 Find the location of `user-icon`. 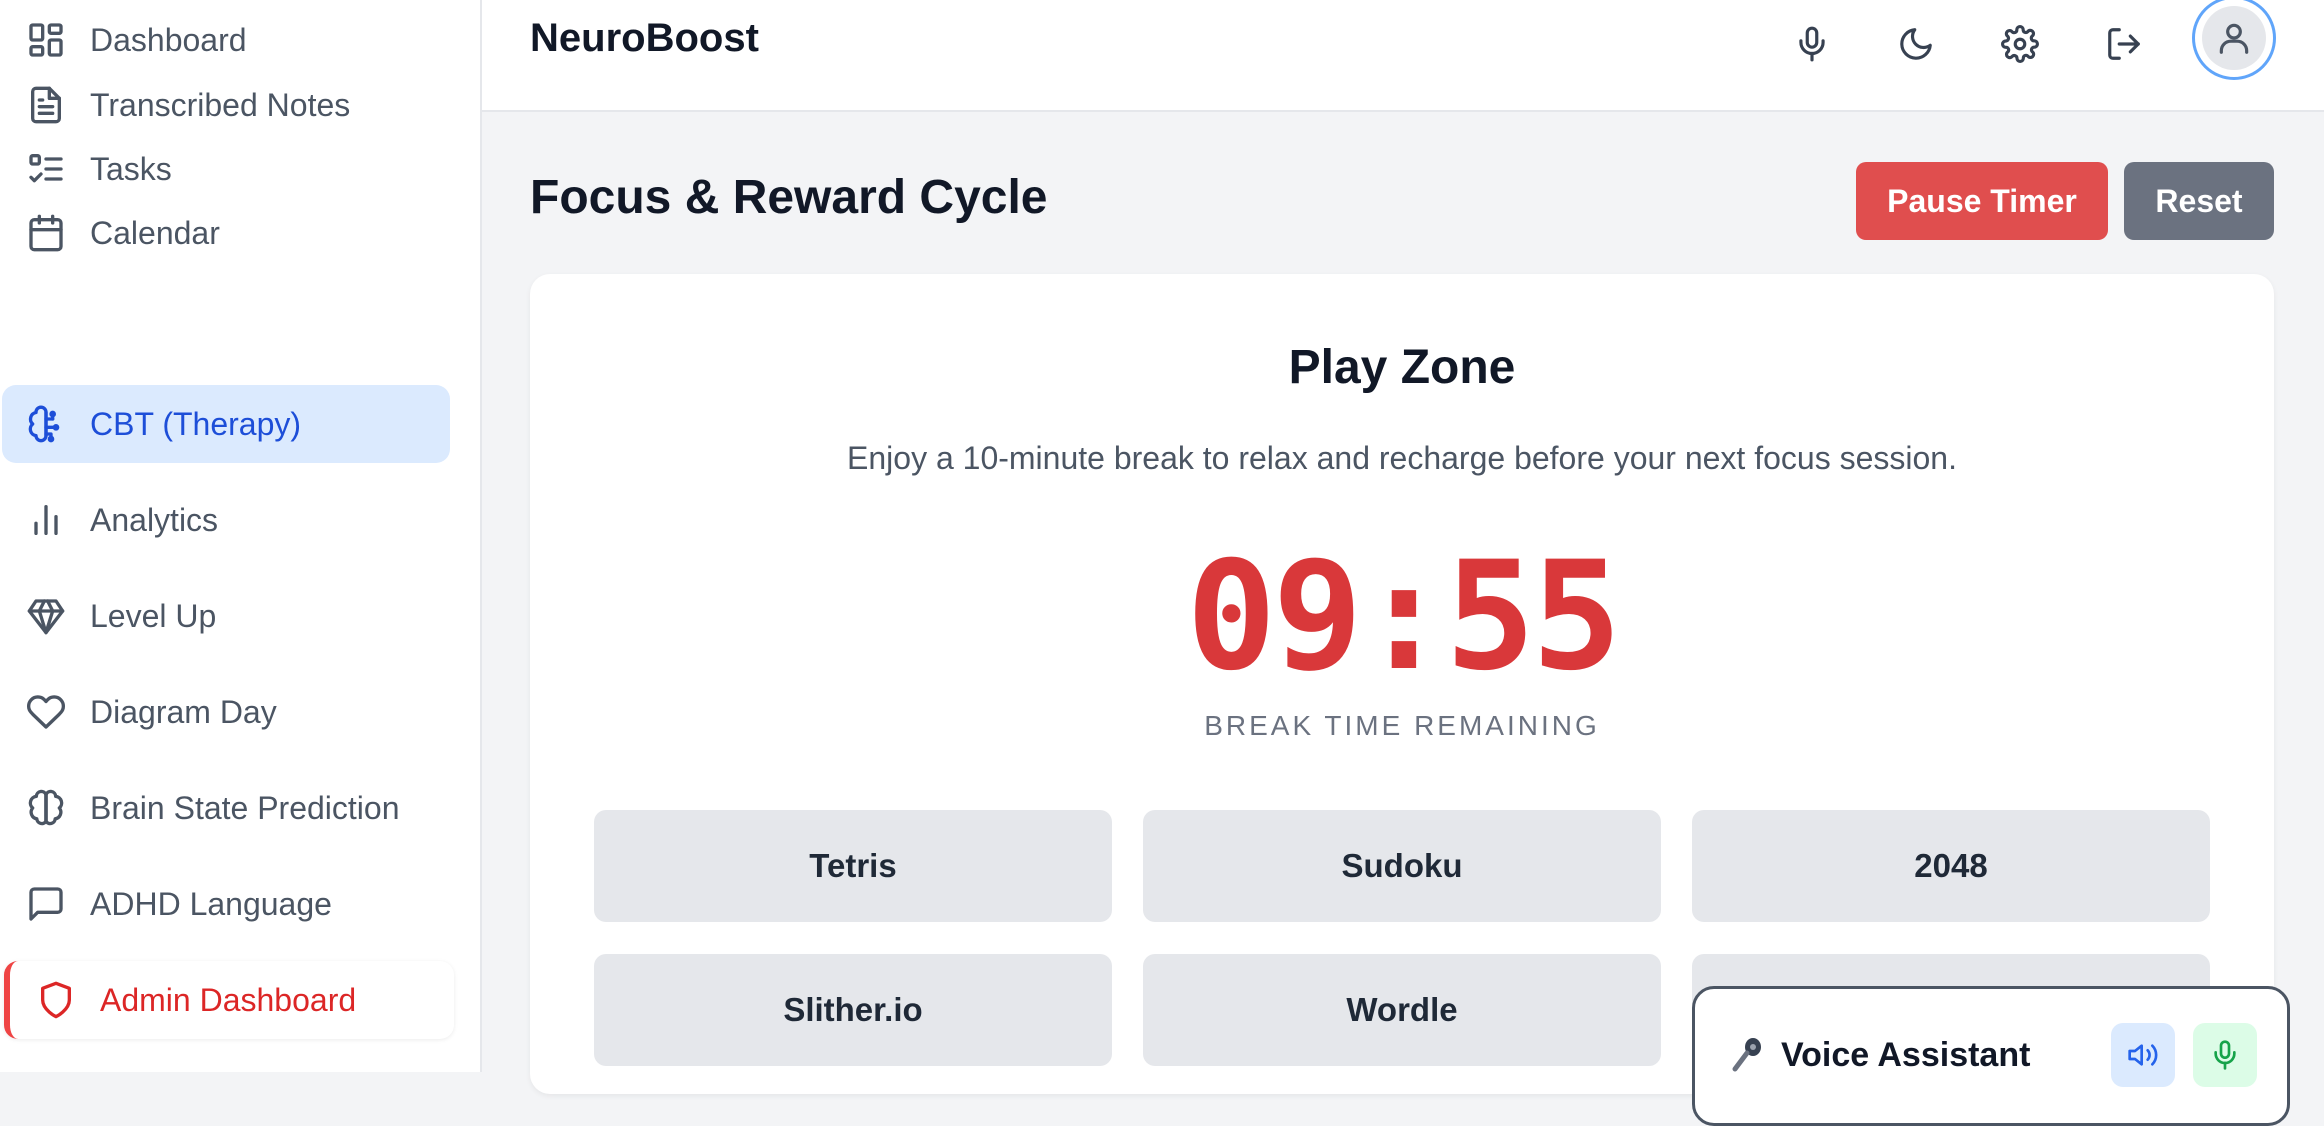

user-icon is located at coordinates (2234, 38).